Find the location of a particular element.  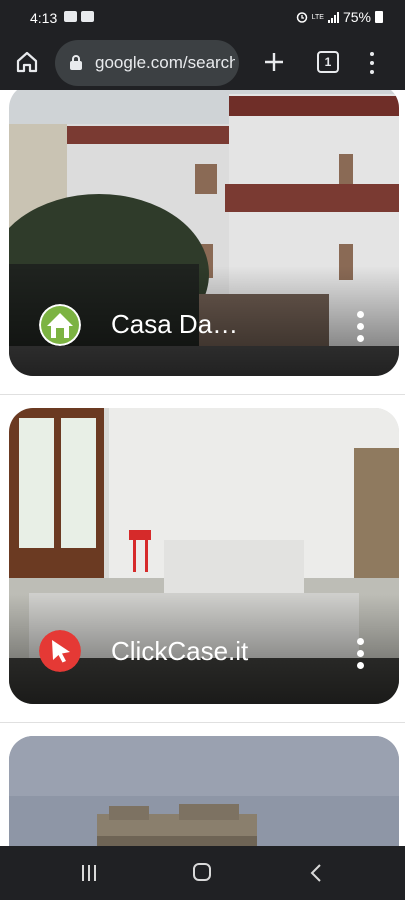

home-icon is located at coordinates (27, 62).